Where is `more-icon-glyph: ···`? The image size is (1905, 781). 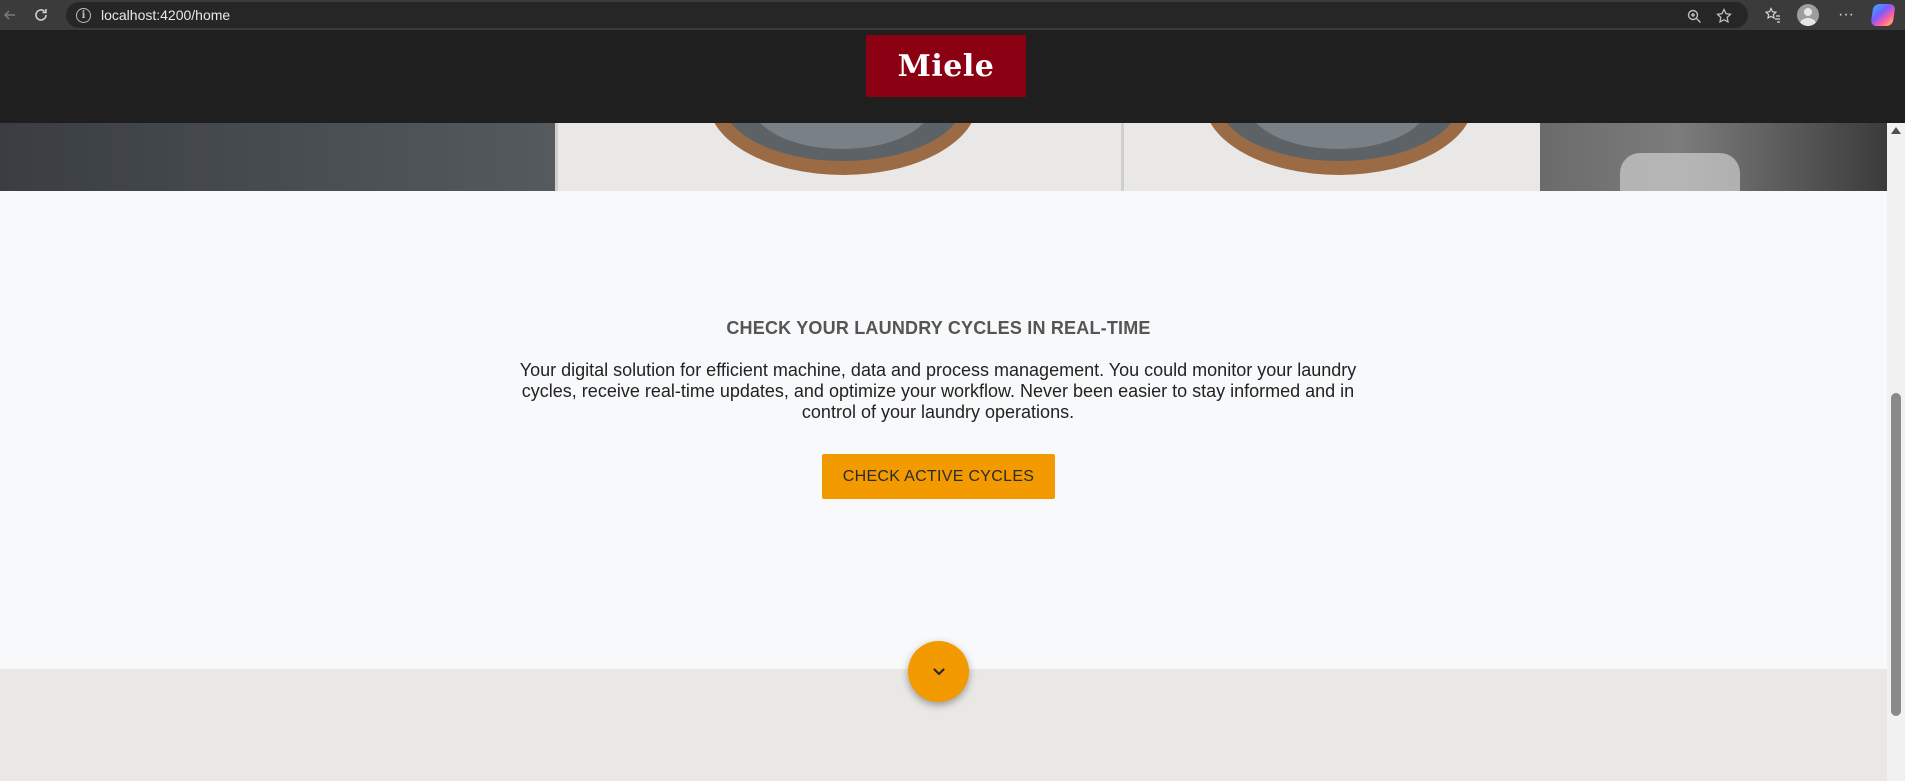
more-icon-glyph: ··· is located at coordinates (1846, 14).